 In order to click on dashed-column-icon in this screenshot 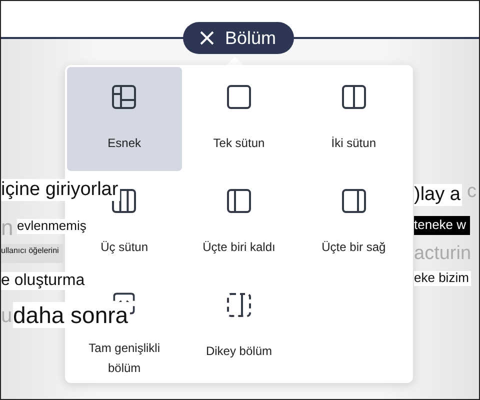, I will do `click(238, 305)`.